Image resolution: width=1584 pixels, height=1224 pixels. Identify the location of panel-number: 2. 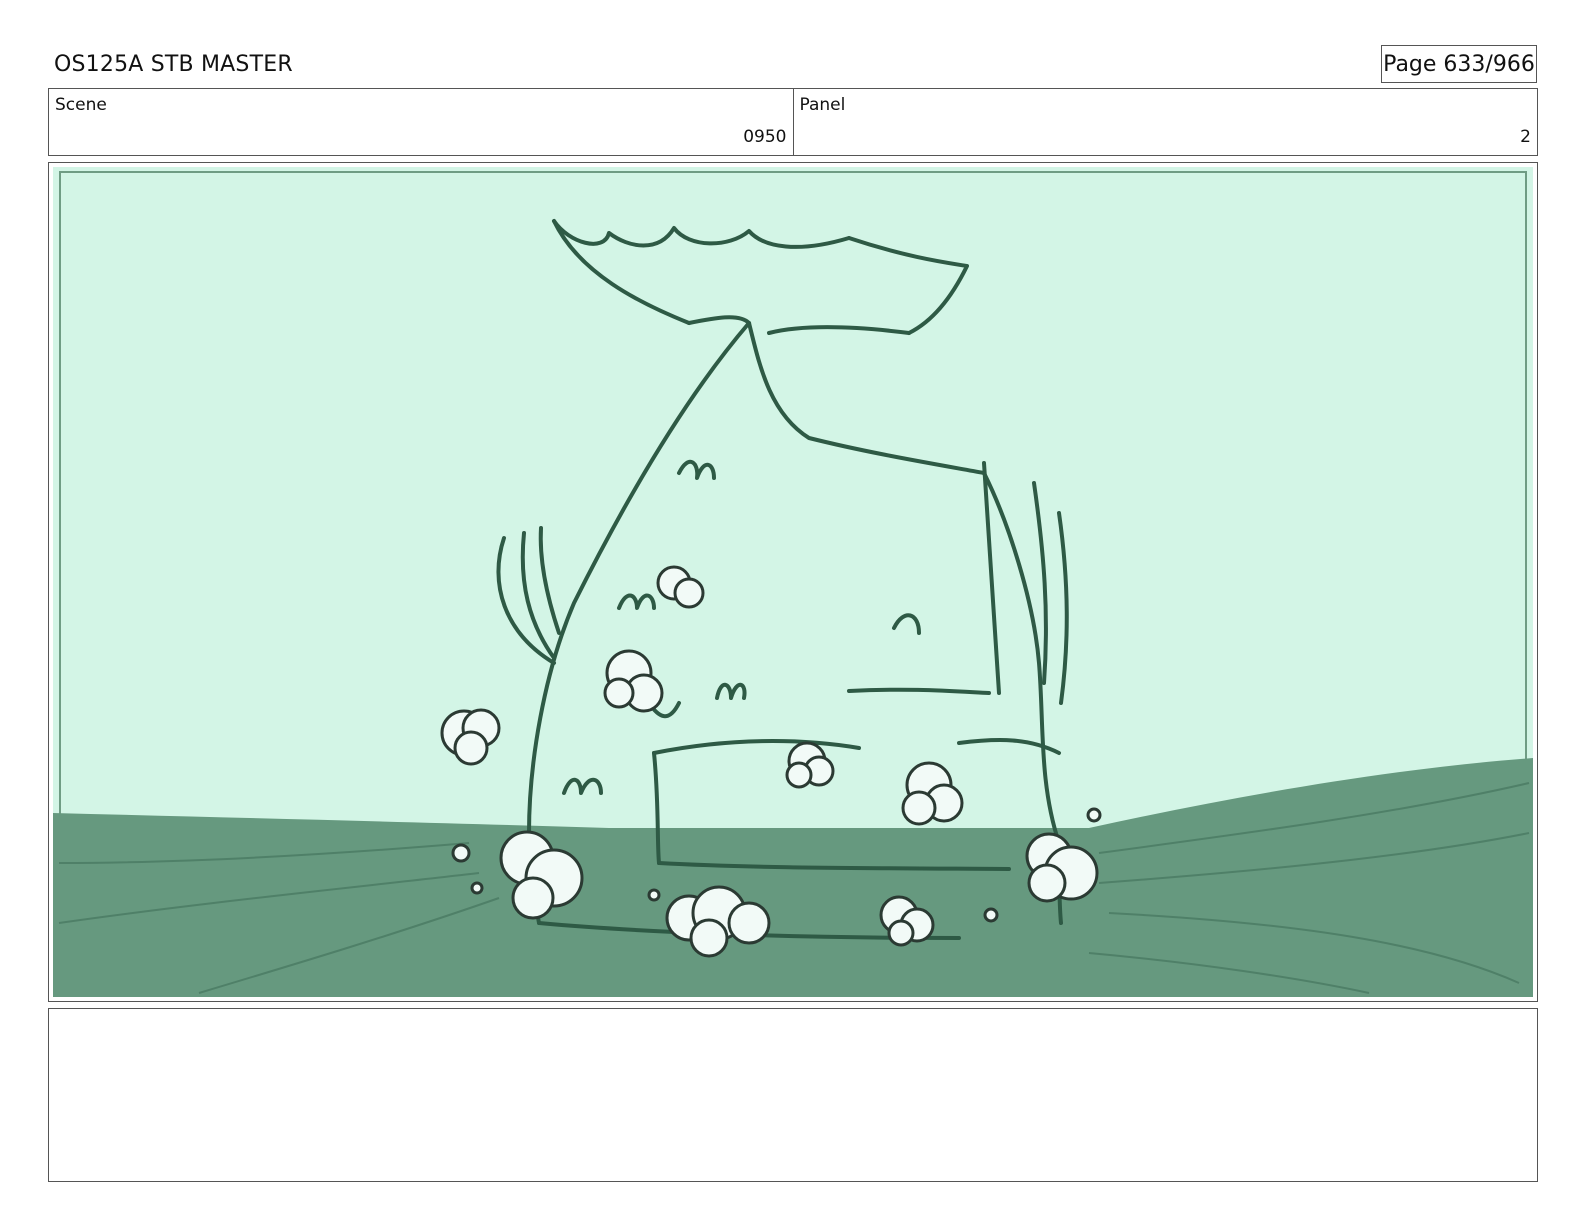
(1525, 137).